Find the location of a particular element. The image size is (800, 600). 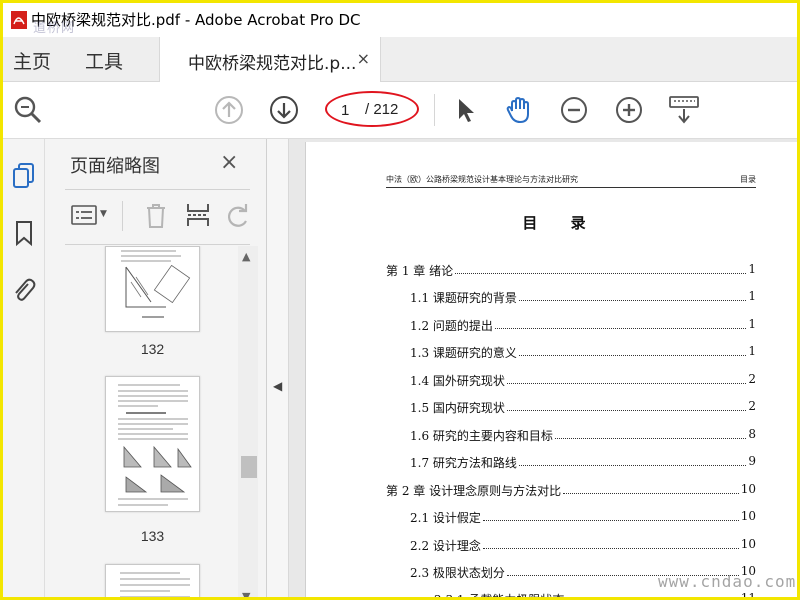

thumbnail-scrollbar: ▲ ▼ is located at coordinates (248, 421).